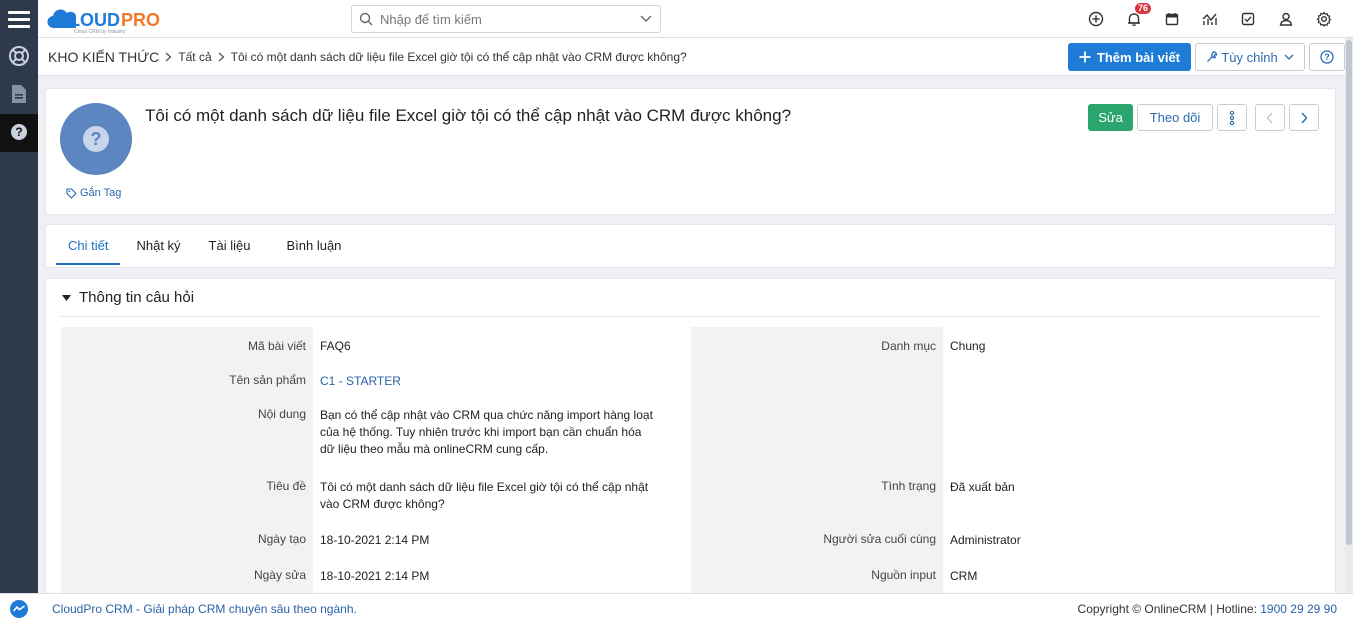  Describe the element at coordinates (19, 19) in the screenshot. I see `menu-toggle-icon` at that location.